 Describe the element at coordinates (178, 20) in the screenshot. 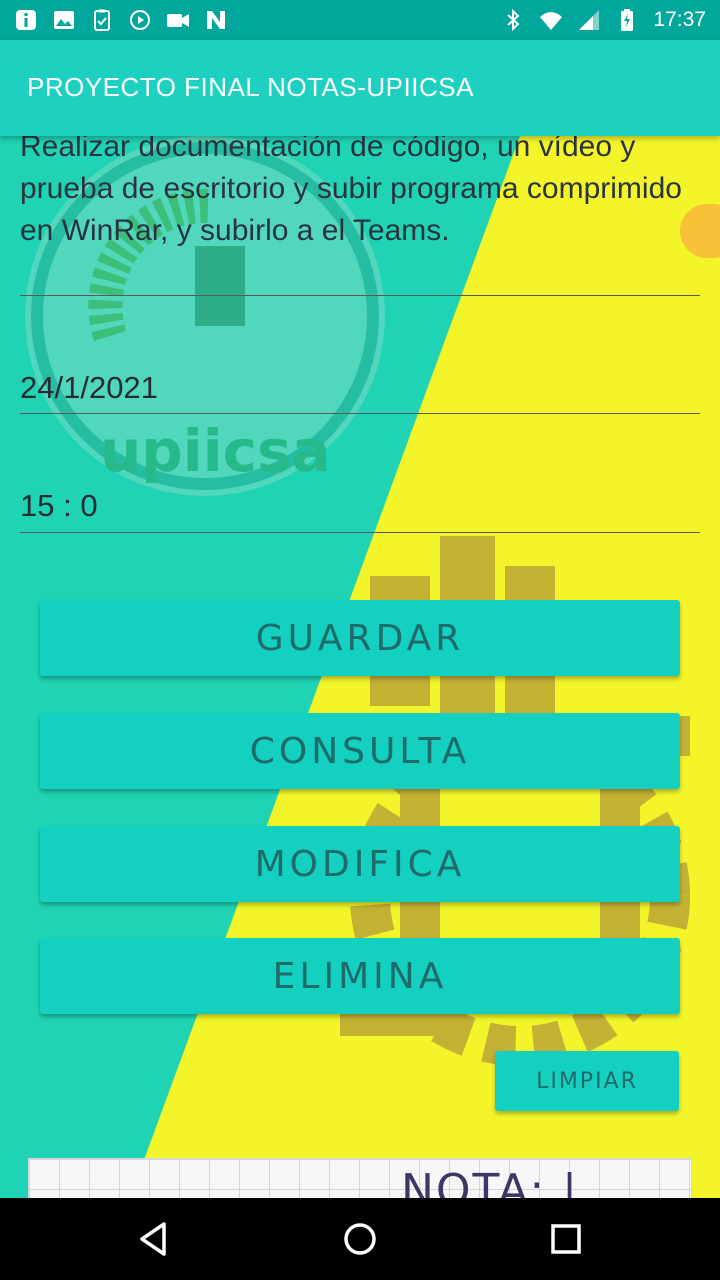

I see `video-icon` at that location.